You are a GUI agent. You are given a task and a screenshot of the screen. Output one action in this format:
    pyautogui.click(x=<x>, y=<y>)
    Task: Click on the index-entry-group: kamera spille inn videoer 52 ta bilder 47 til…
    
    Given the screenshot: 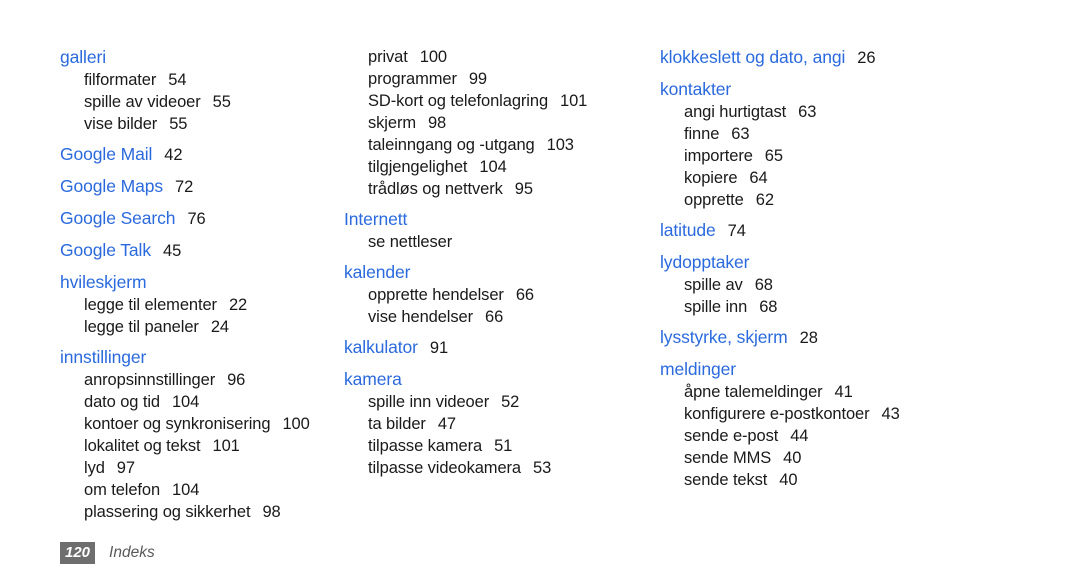 What is the action you would take?
    pyautogui.click(x=497, y=423)
    